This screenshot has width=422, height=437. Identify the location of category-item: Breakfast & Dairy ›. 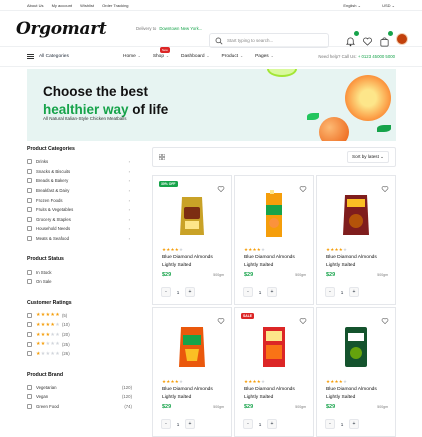
(82, 191).